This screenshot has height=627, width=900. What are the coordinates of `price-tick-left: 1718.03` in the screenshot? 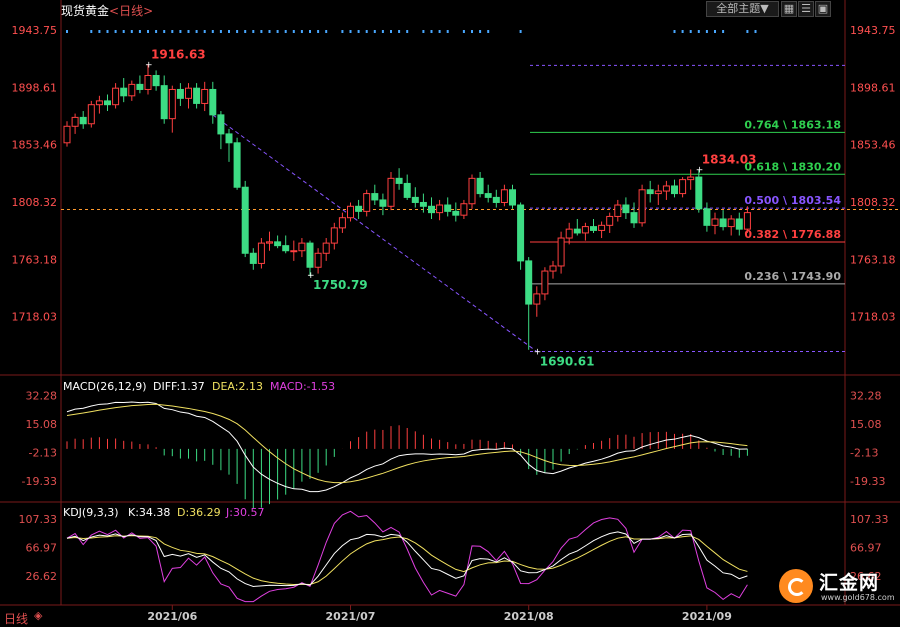 It's located at (35, 317).